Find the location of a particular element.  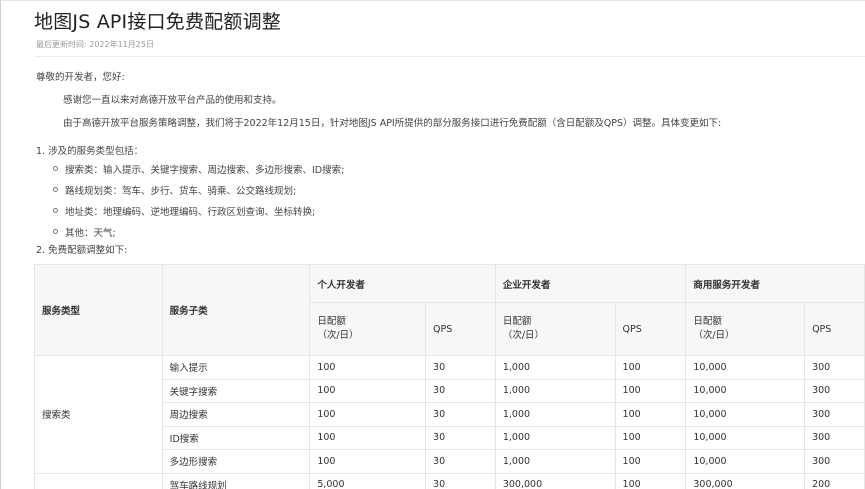

service-sub-cell: 关键字搜索 is located at coordinates (236, 390).